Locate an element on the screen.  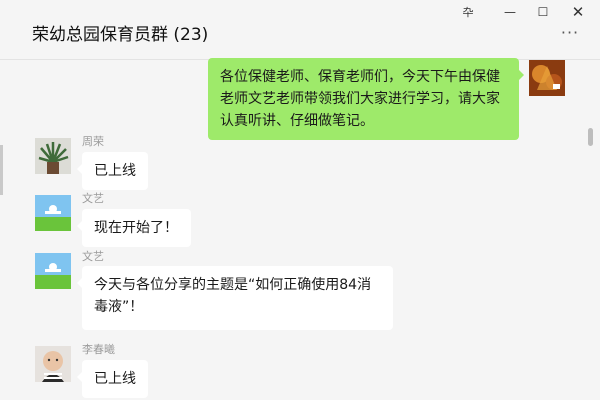
message-text: 今天与各位分享的主题是“如何正确使用84消毒液”！ is located at coordinates (233, 296).